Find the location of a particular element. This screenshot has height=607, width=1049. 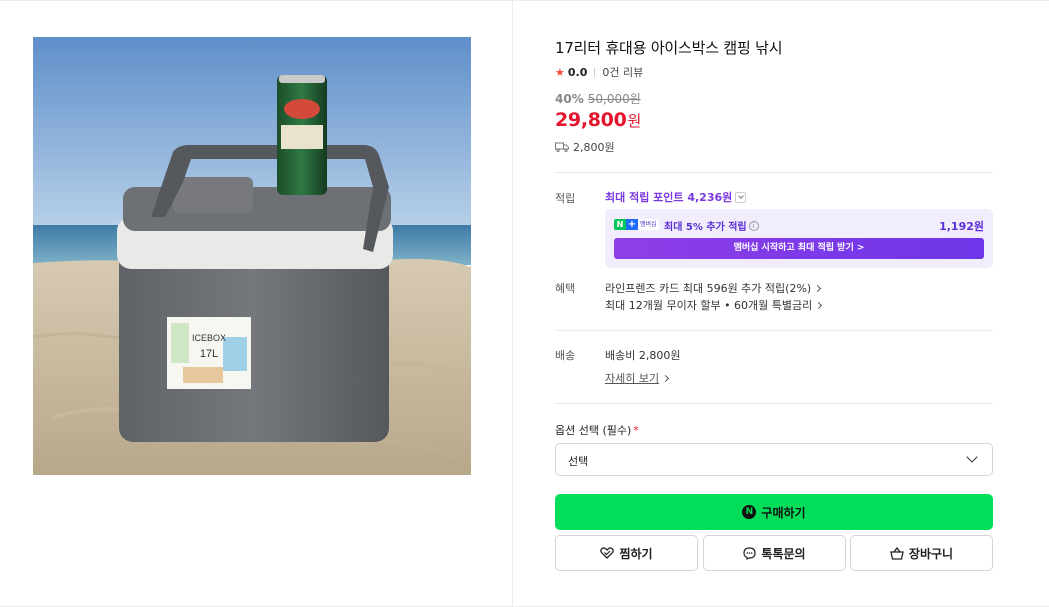

shopping-basket-icon is located at coordinates (897, 553).